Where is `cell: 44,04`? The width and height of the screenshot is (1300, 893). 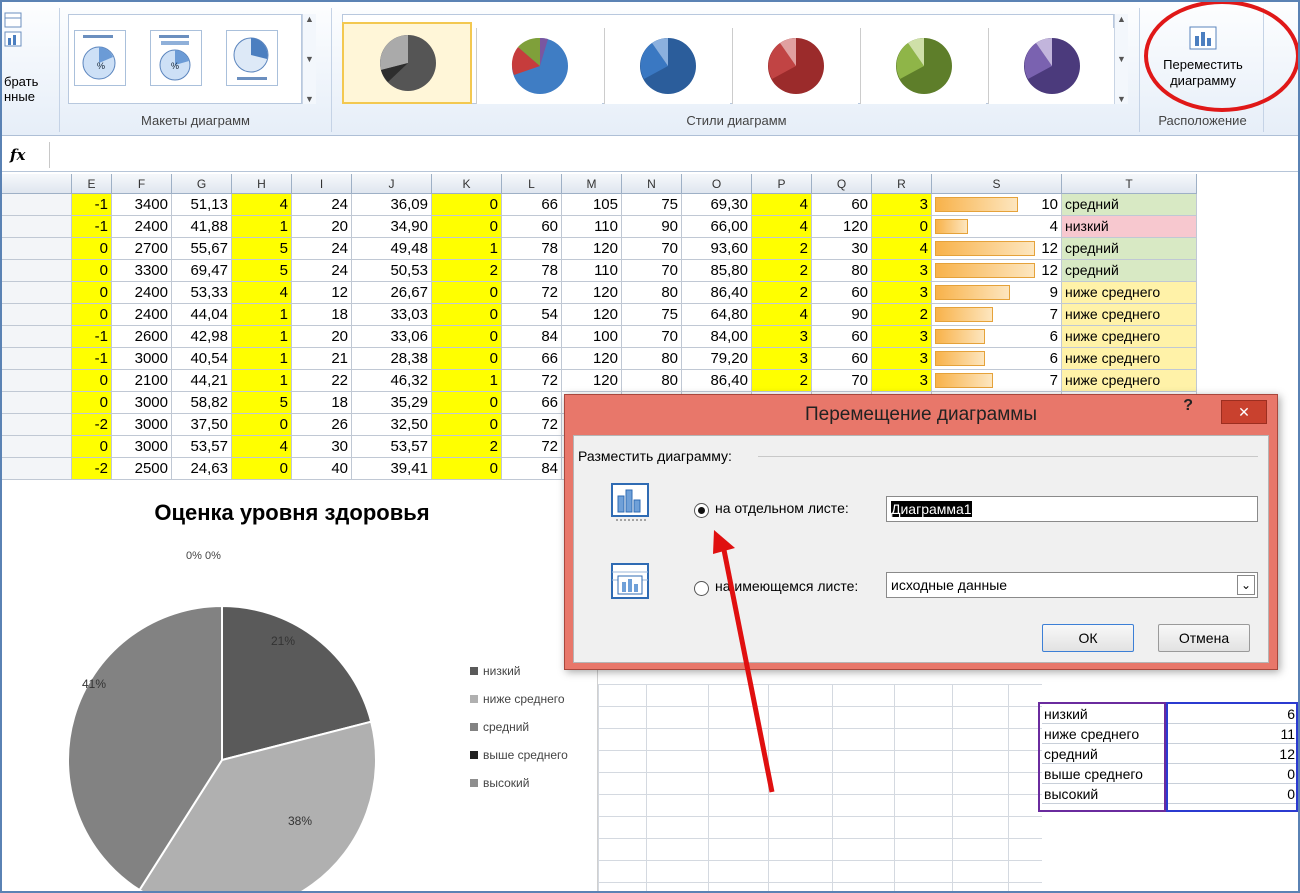 cell: 44,04 is located at coordinates (202, 315).